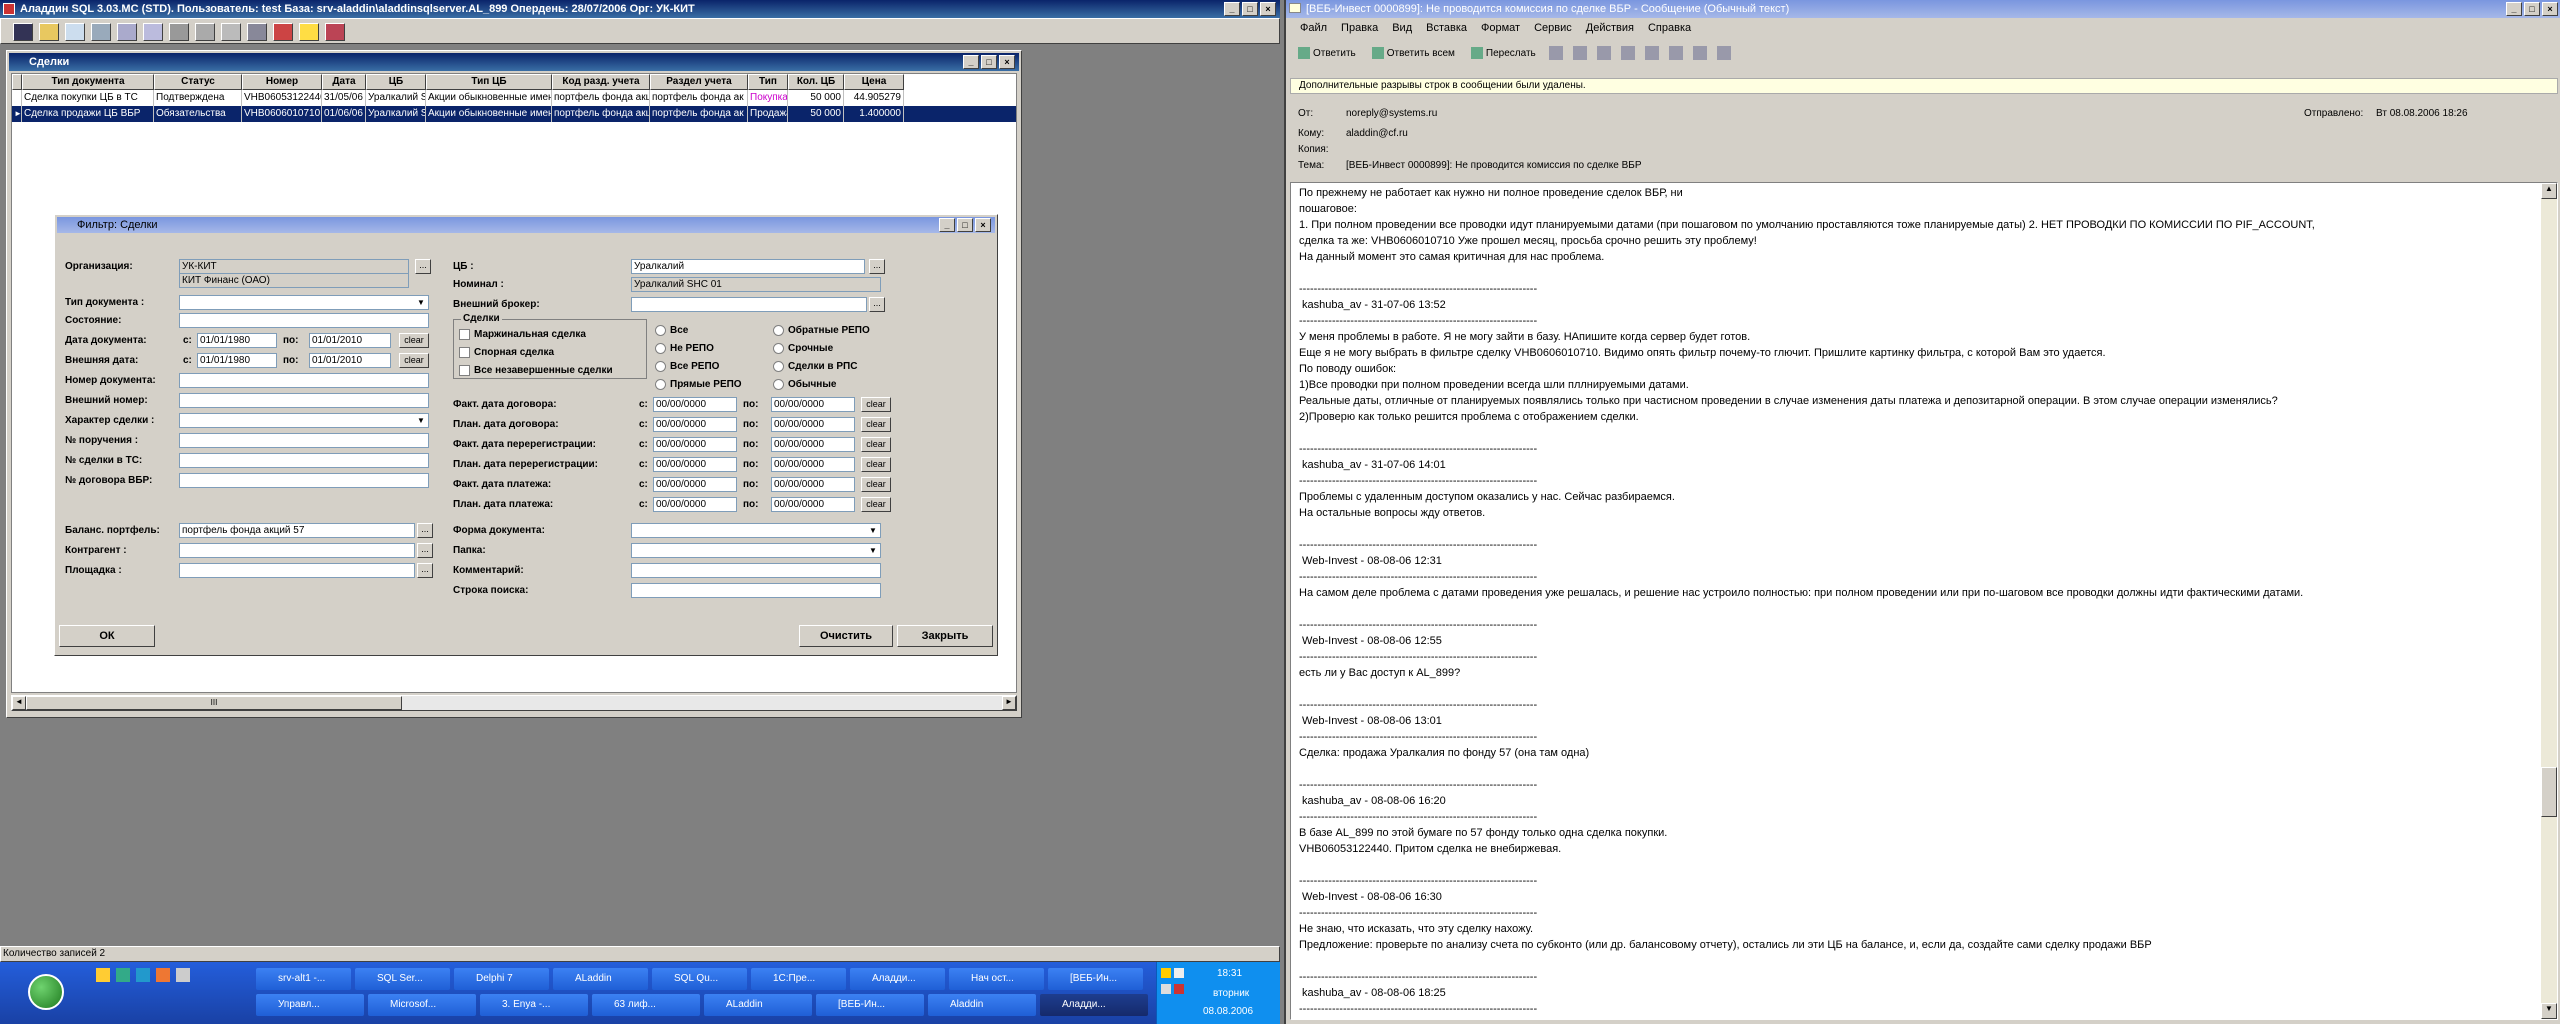 This screenshot has width=2560, height=1024. I want to click on chart-icon, so click(283, 32).